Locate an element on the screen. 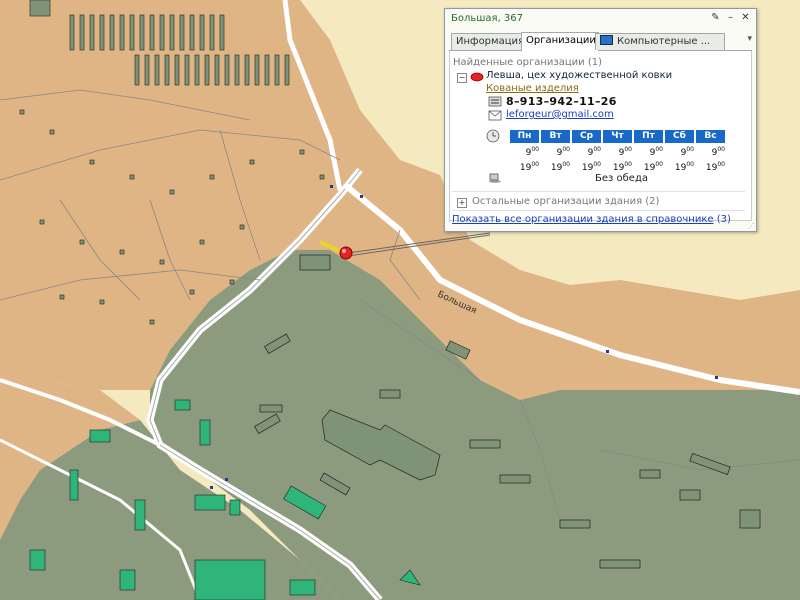  hours-mon: 900 1900 is located at coordinates (529, 159).